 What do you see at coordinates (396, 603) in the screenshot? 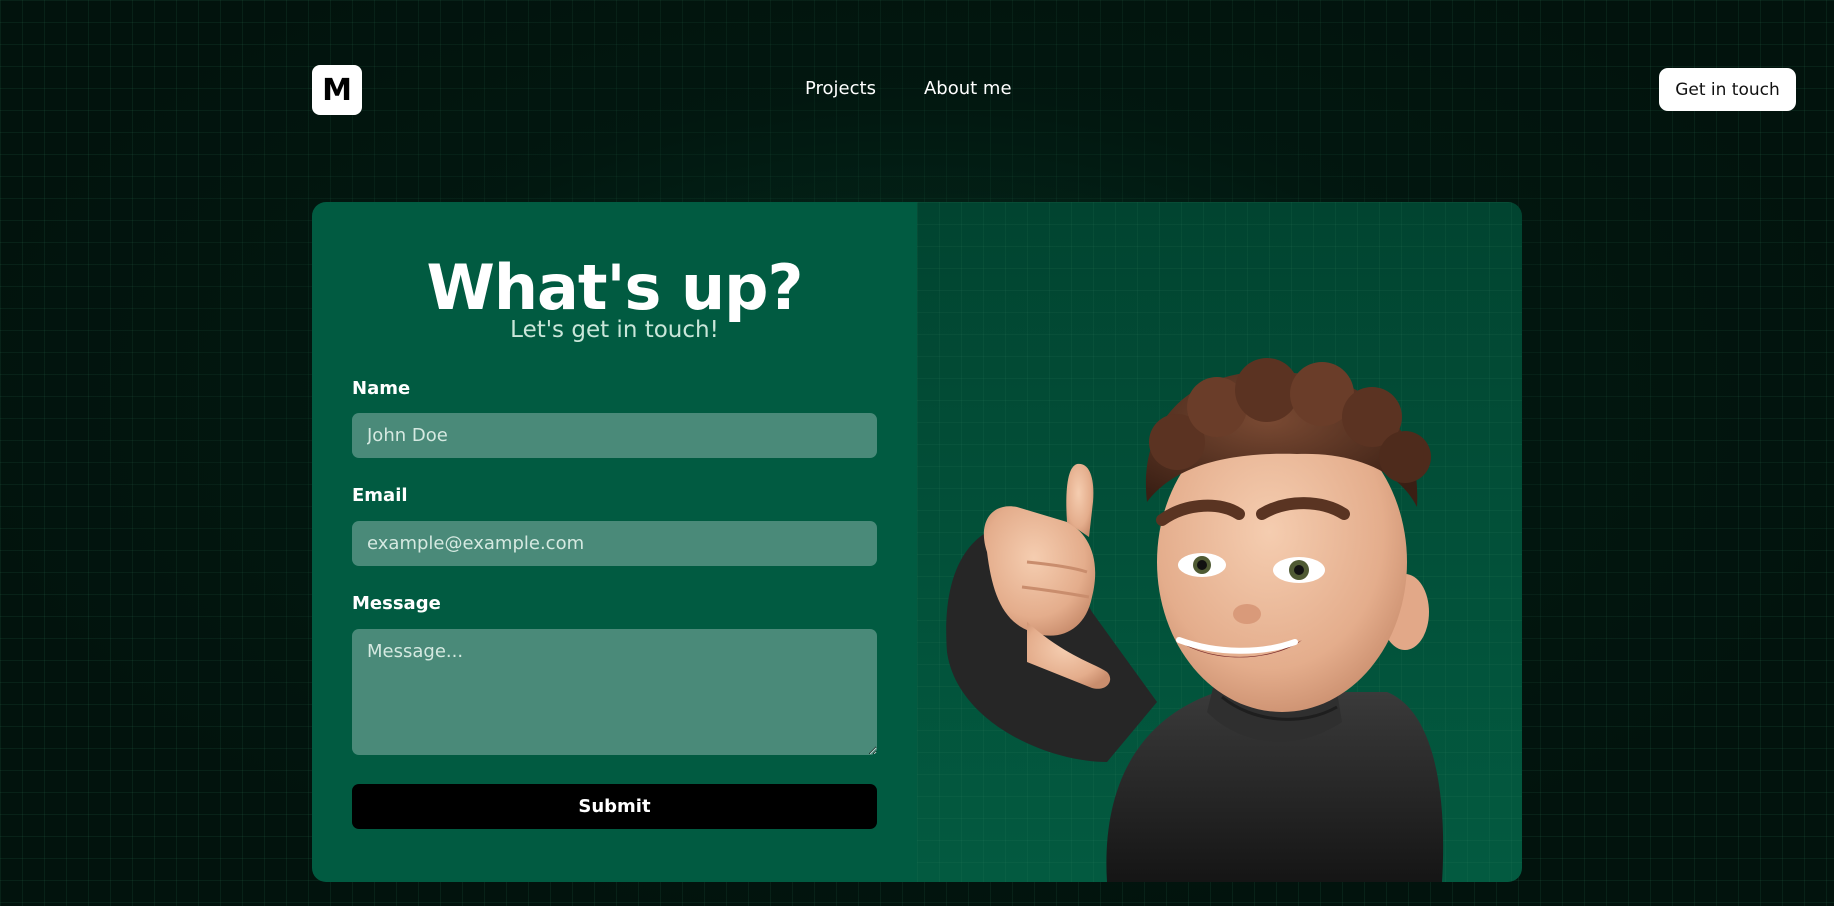
I see `message-label: Message` at bounding box center [396, 603].